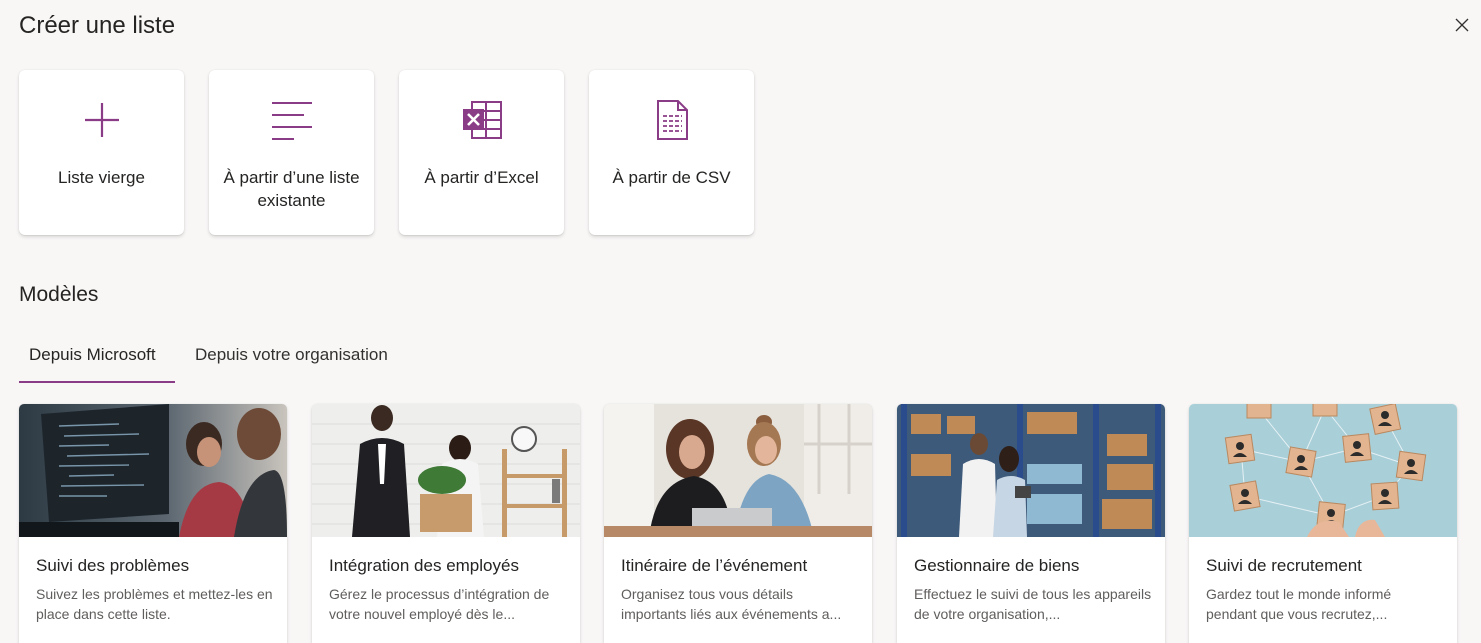 The width and height of the screenshot is (1481, 643). I want to click on tab-label: Depuis Microsoft, so click(92, 354).